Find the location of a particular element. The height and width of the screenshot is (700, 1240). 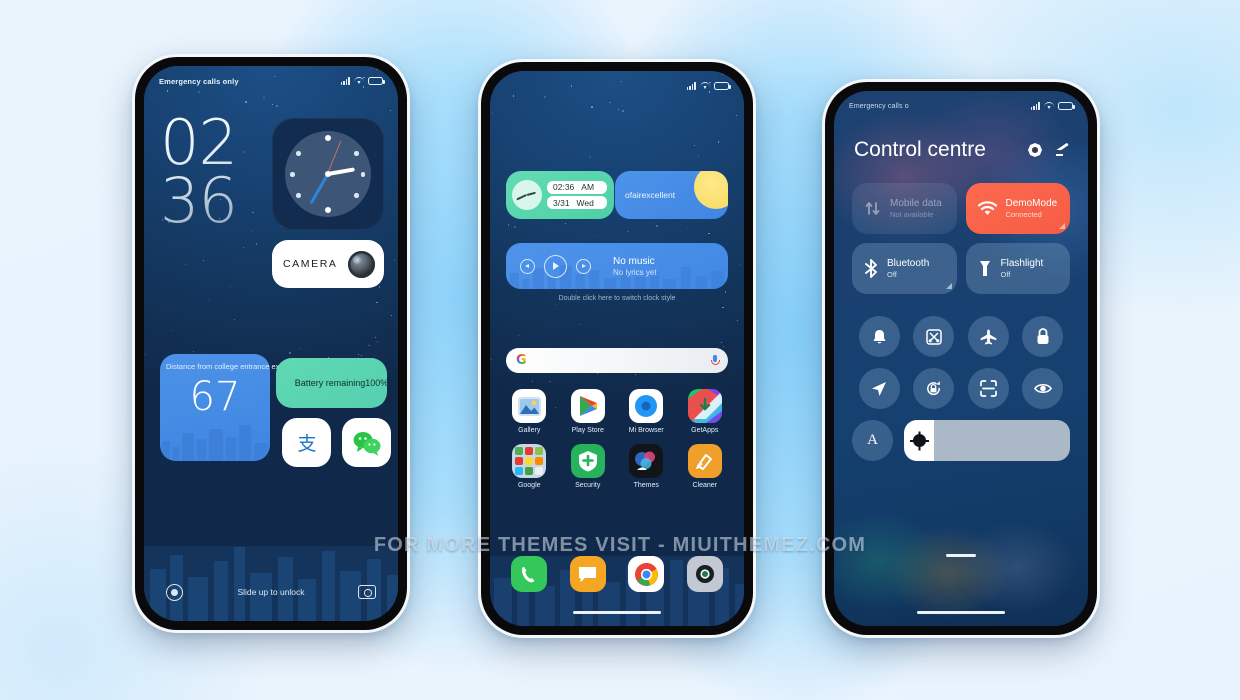

mini-analog-clock-icon is located at coordinates (527, 195).